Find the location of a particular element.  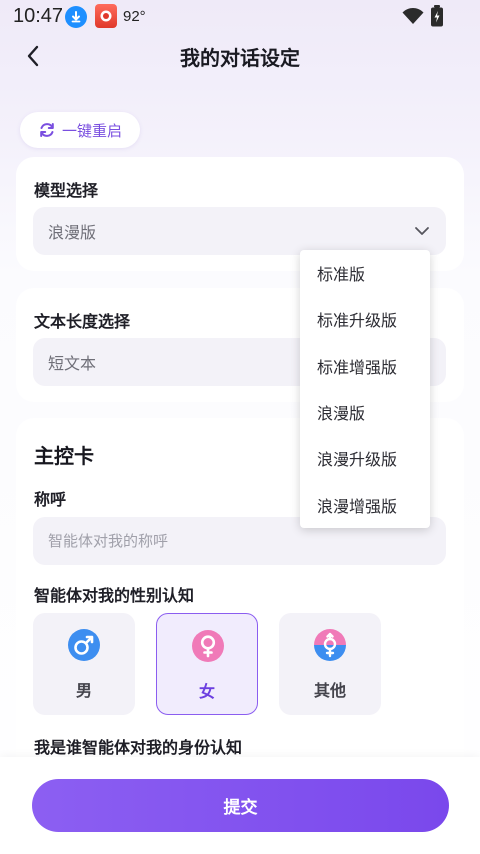

submit-button: 提交 is located at coordinates (240, 805).